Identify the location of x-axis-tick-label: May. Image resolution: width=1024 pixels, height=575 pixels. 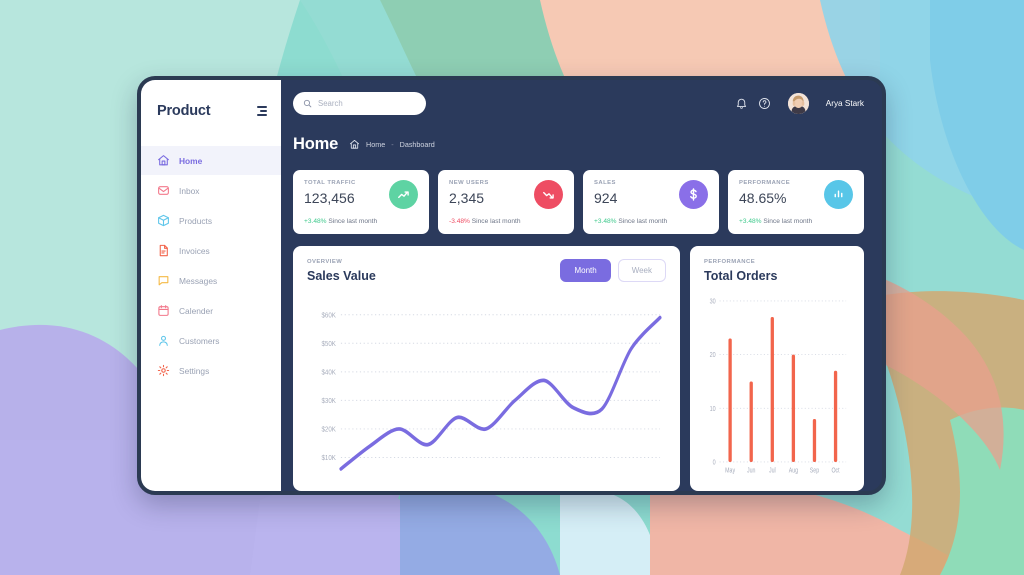
(730, 471).